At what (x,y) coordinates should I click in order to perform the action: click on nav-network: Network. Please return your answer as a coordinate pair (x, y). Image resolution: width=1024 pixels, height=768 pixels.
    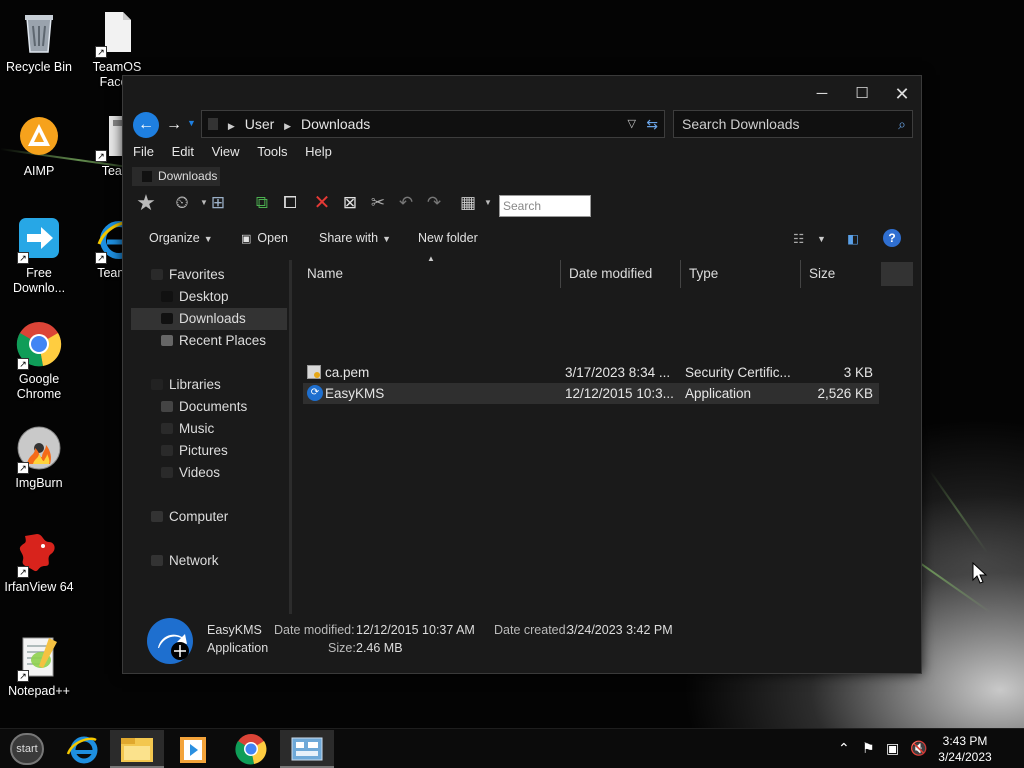
    Looking at the image, I should click on (209, 561).